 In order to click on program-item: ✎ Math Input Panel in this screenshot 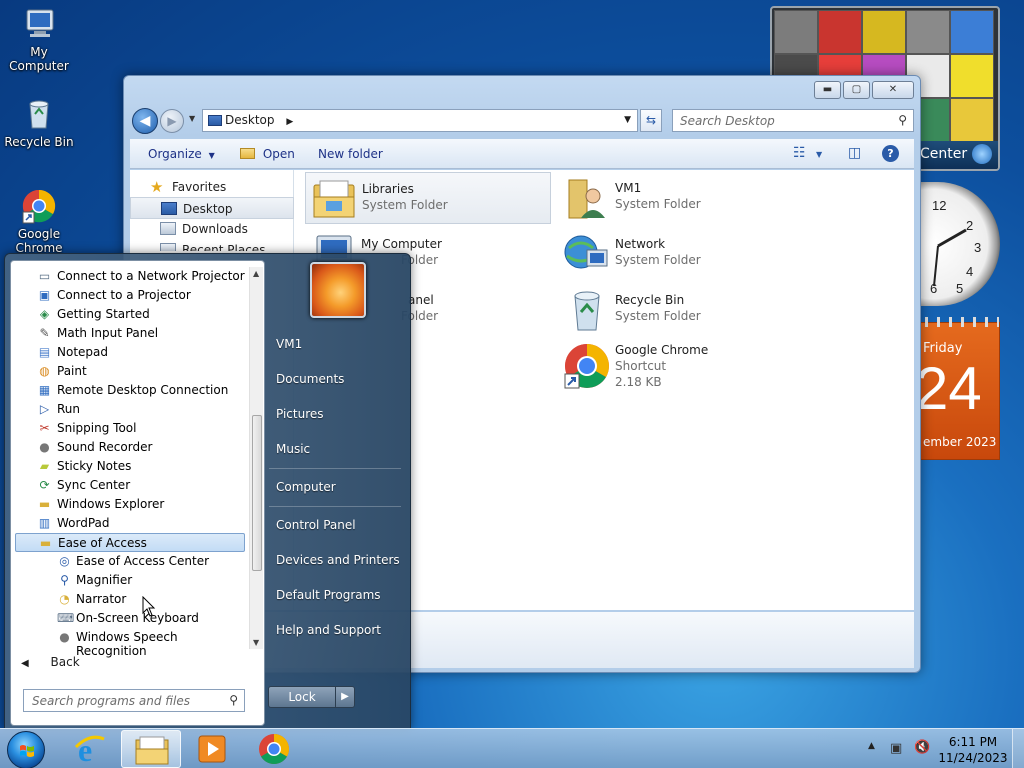, I will do `click(130, 333)`.